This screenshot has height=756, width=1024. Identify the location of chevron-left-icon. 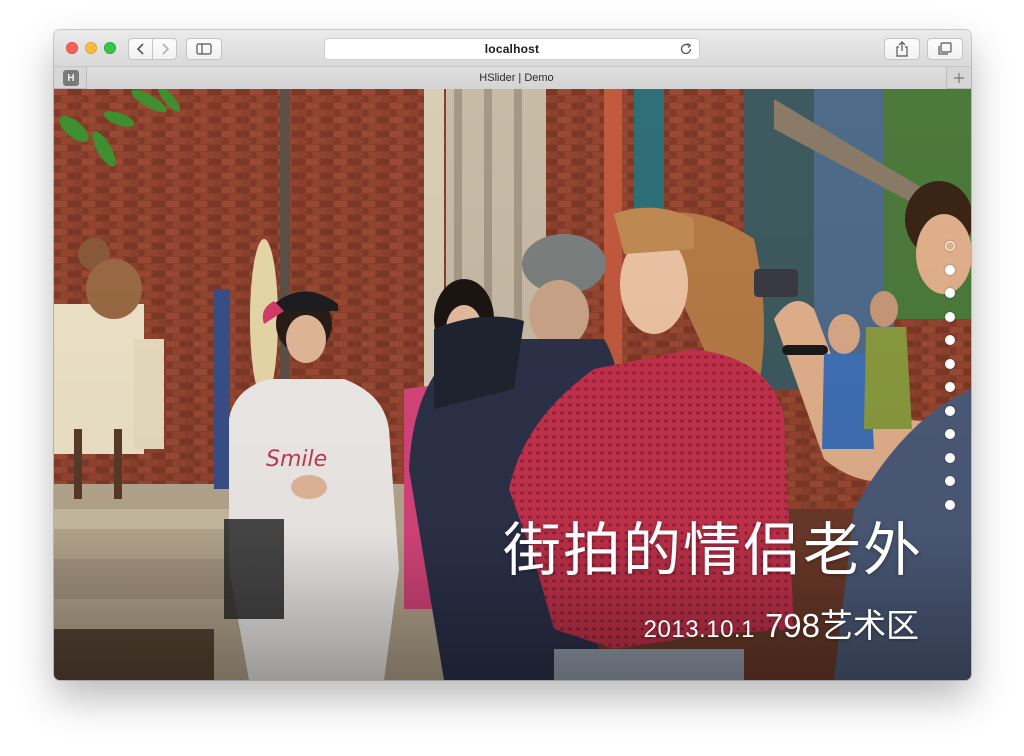
(140, 49).